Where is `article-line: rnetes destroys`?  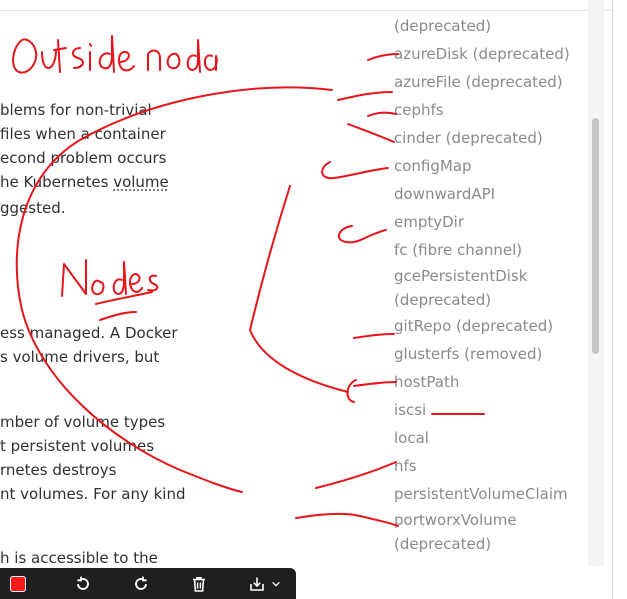
article-line: rnetes destroys is located at coordinates (58, 470).